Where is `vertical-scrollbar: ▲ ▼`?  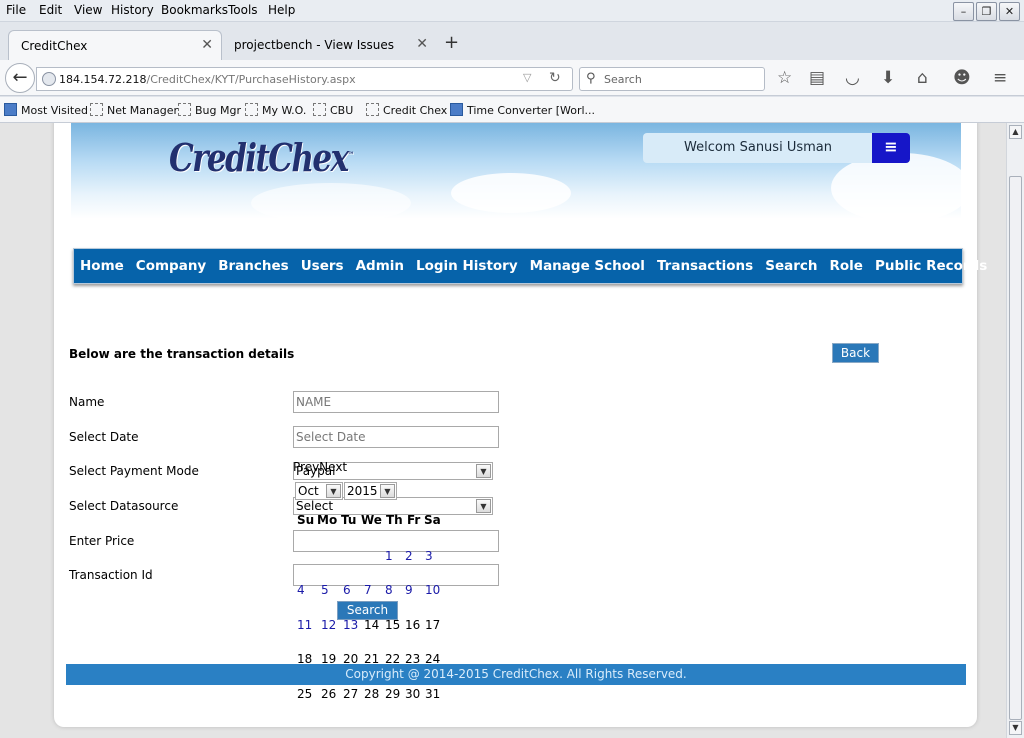
vertical-scrollbar: ▲ ▼ is located at coordinates (1015, 430).